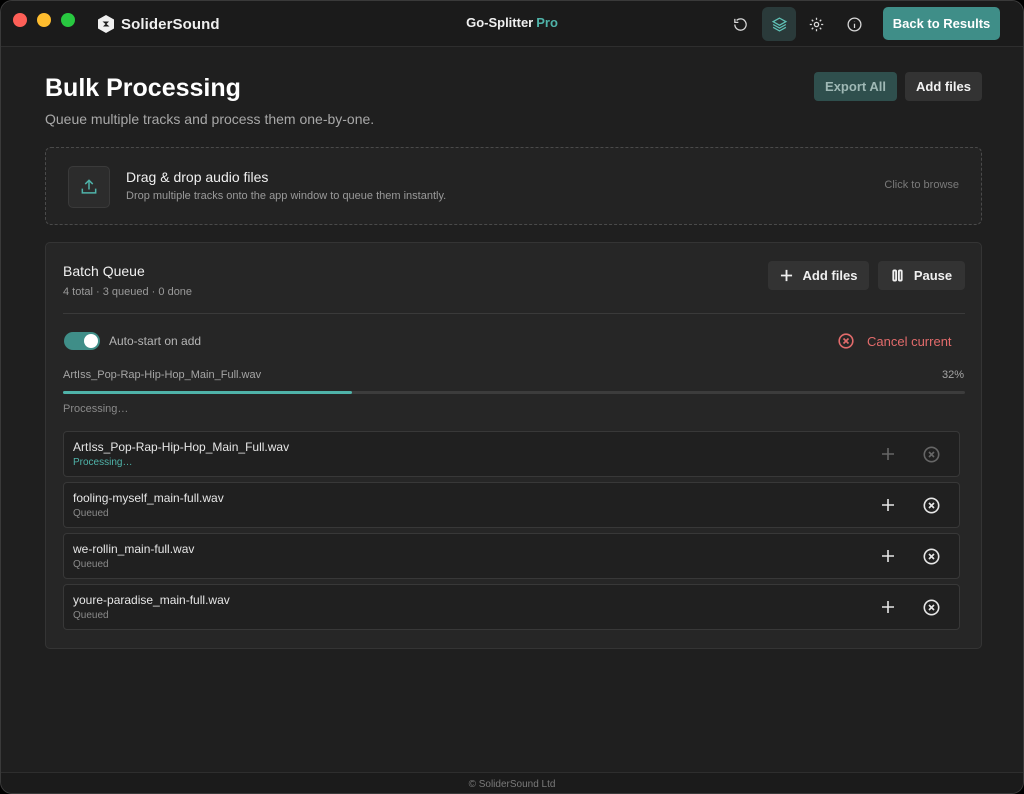  What do you see at coordinates (500, 22) in the screenshot?
I see `app-title-text: Go-Splitter` at bounding box center [500, 22].